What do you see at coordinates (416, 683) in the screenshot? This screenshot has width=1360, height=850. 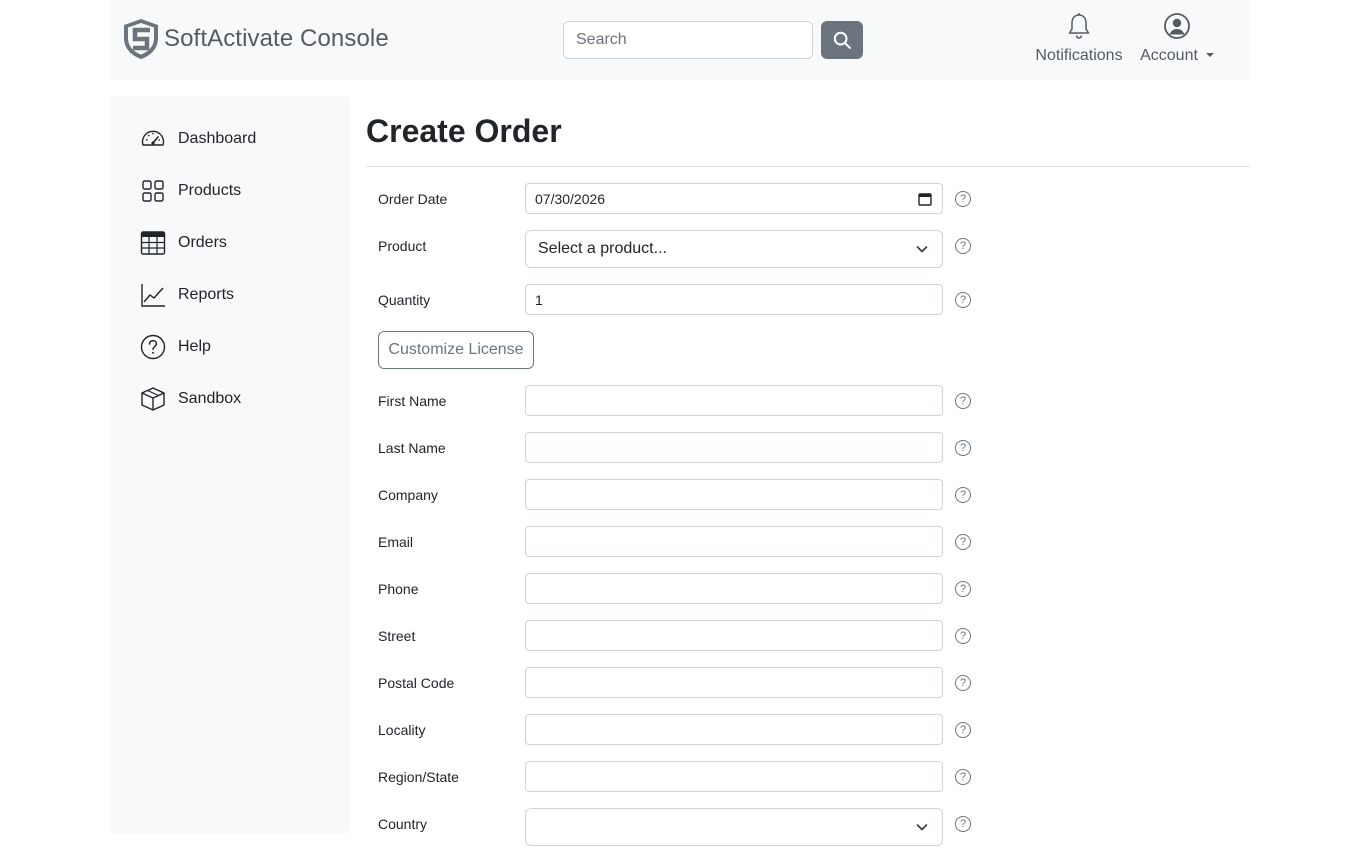 I see `postal-code-label: Postal Code` at bounding box center [416, 683].